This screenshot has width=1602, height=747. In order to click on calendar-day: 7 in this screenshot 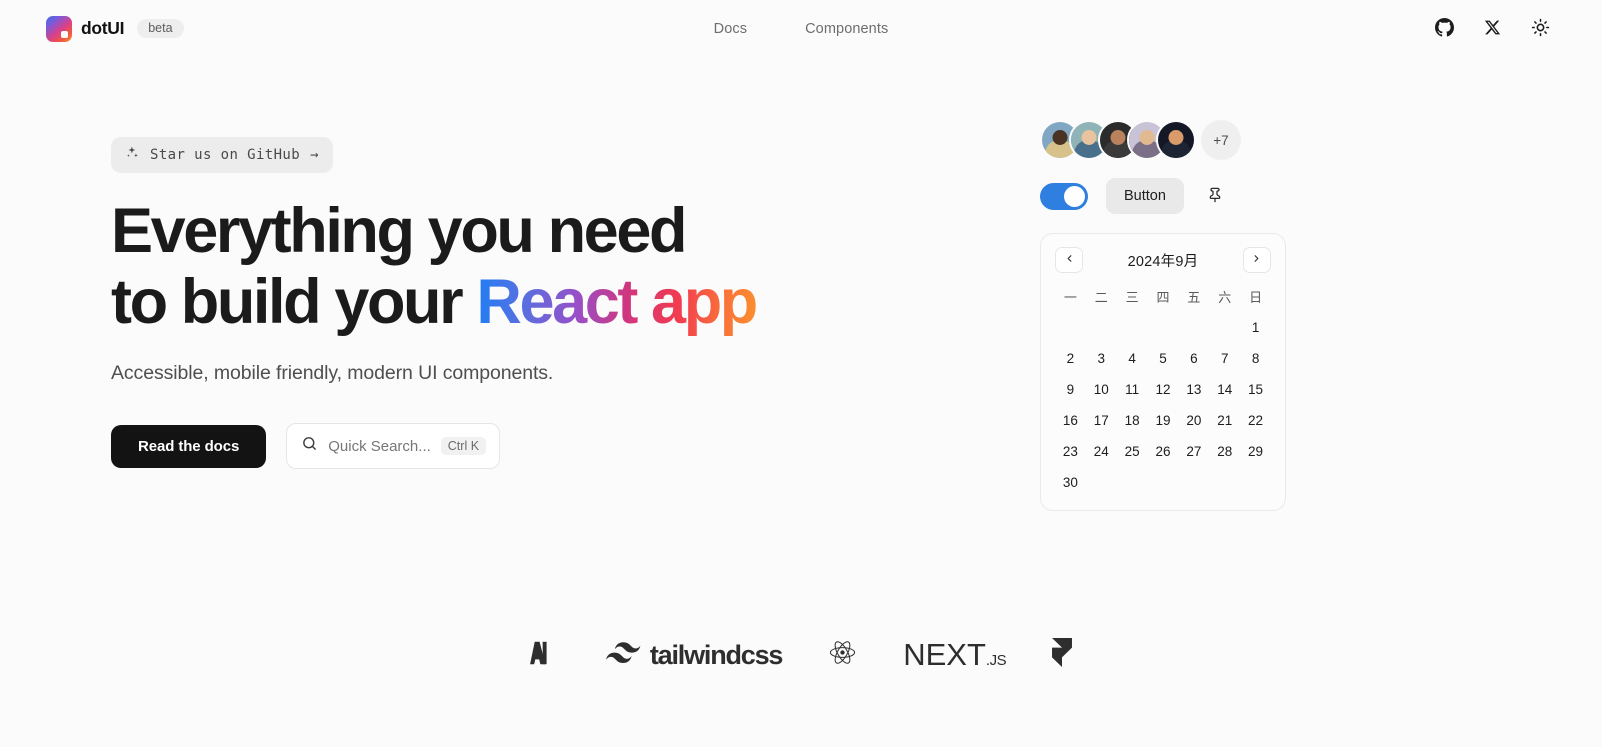, I will do `click(1224, 359)`.